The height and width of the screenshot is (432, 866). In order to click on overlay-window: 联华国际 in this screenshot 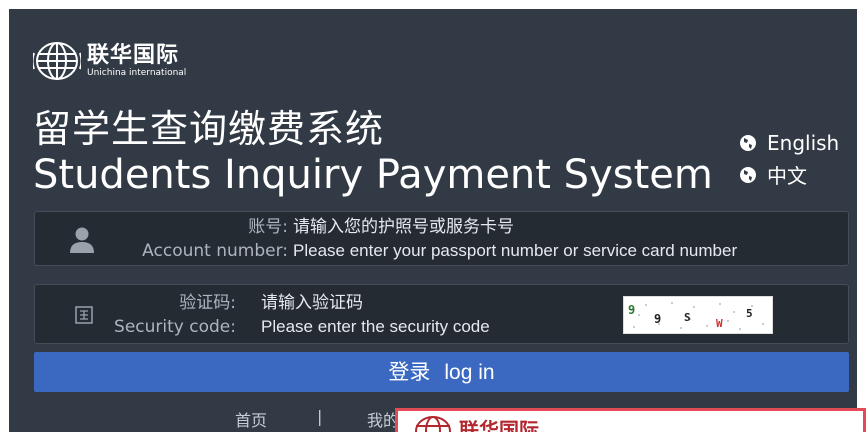, I will do `click(630, 420)`.